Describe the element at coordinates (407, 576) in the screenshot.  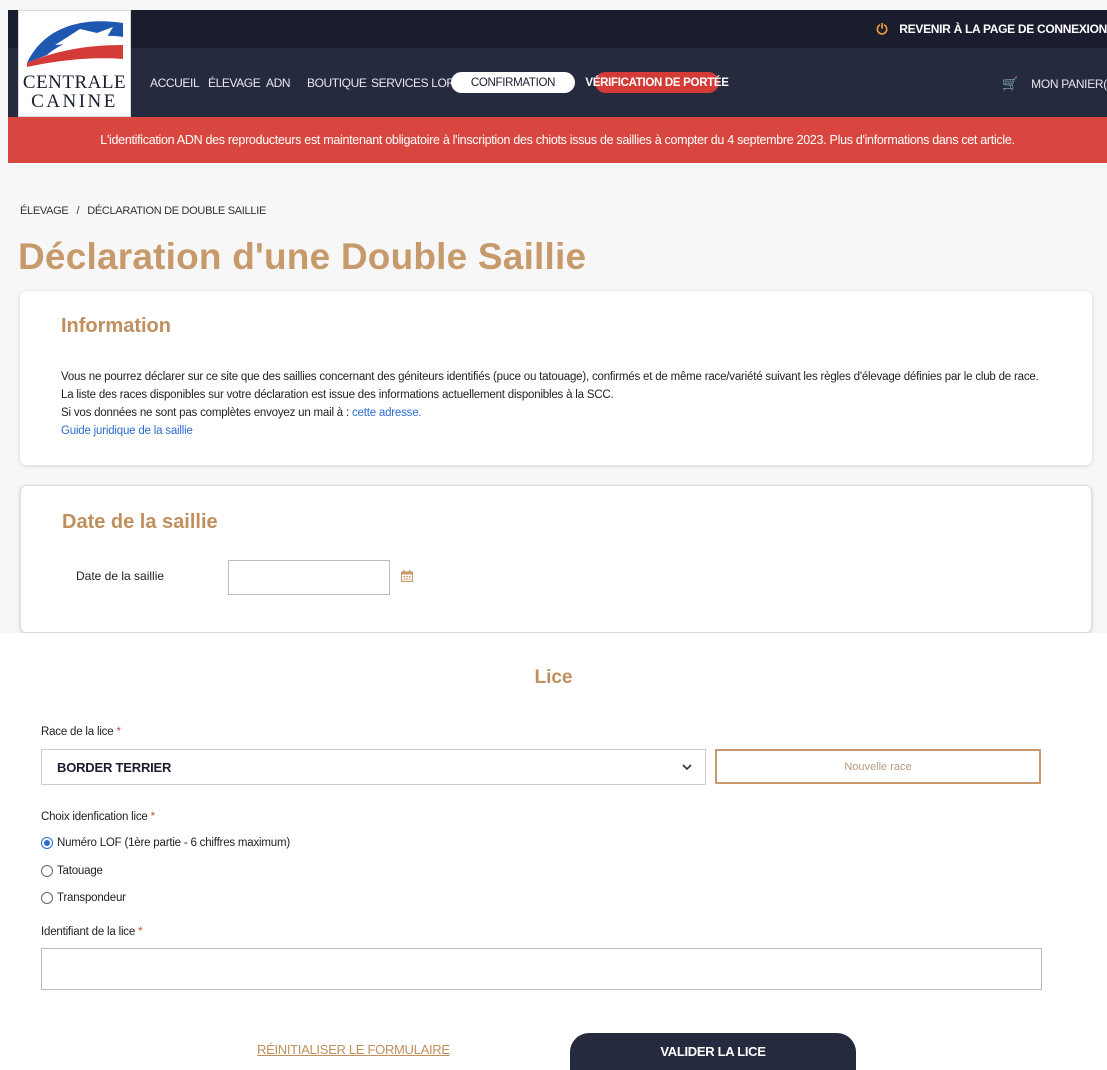
I see `calendar-icon` at that location.